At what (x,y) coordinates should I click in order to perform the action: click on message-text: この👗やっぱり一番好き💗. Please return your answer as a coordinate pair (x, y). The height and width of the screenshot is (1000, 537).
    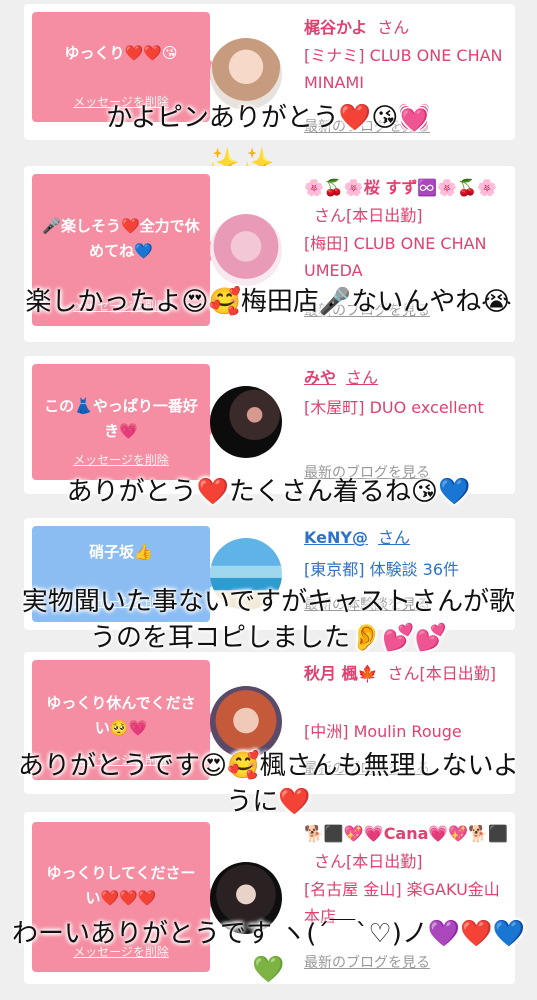
    Looking at the image, I should click on (121, 419).